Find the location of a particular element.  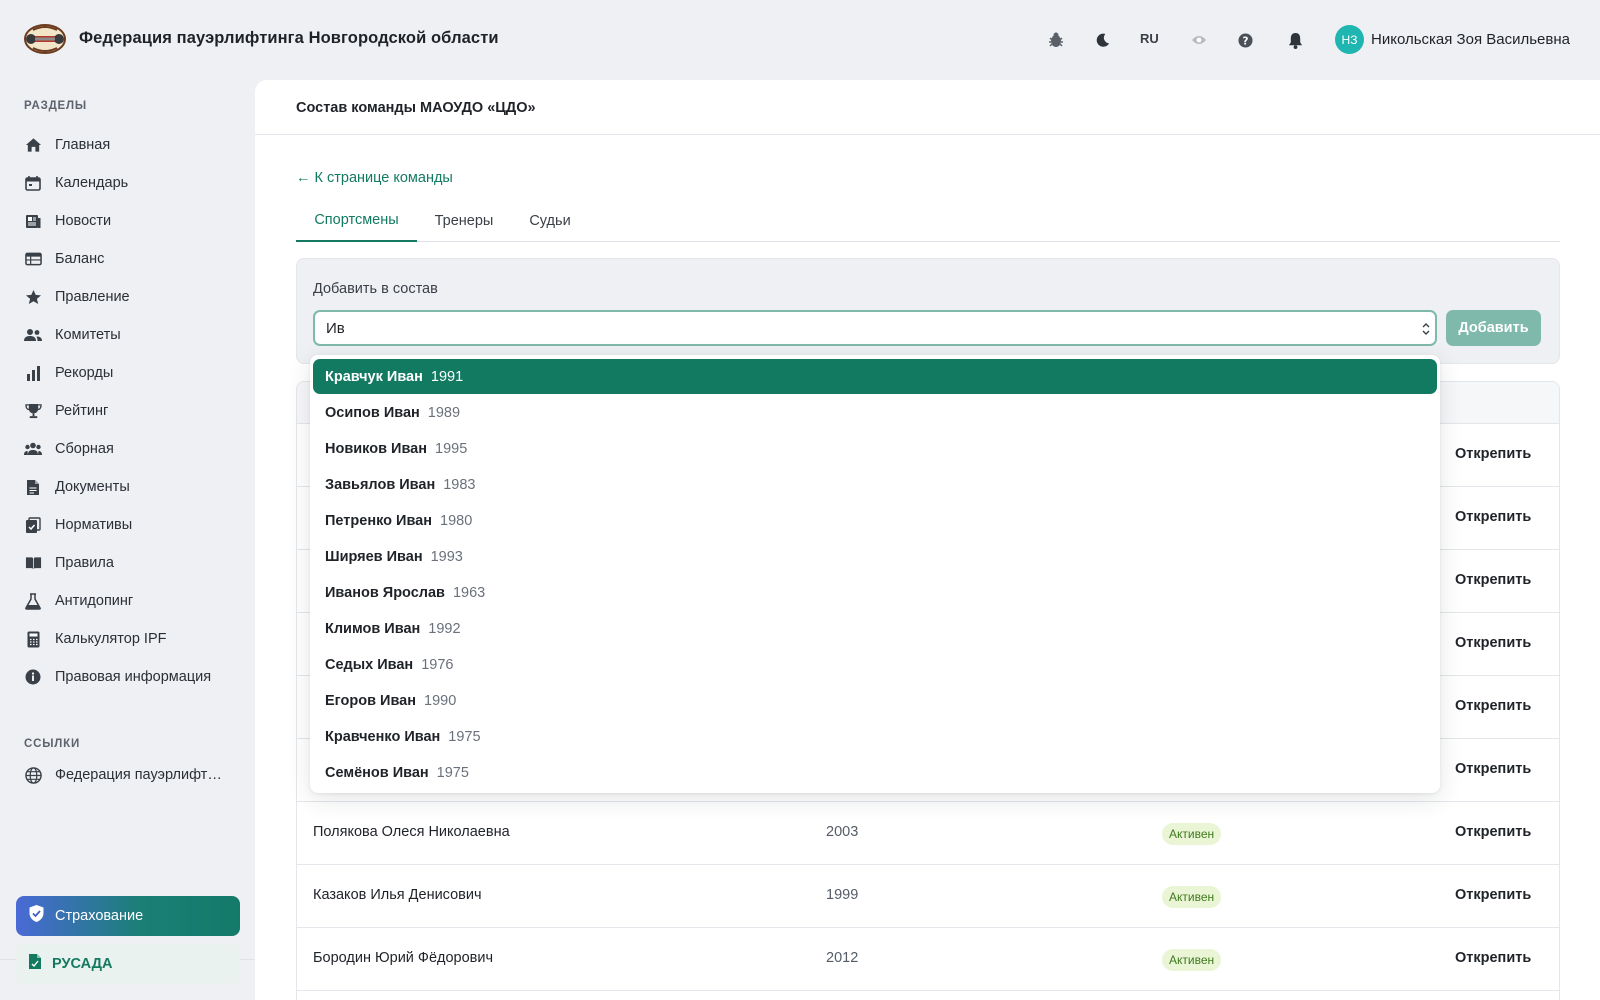

sidebar-item-label: Рекорды is located at coordinates (84, 373).